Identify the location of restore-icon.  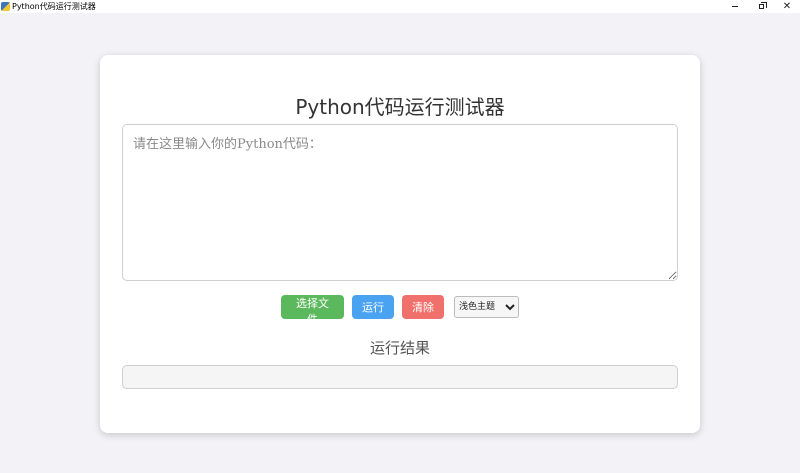
(762, 5).